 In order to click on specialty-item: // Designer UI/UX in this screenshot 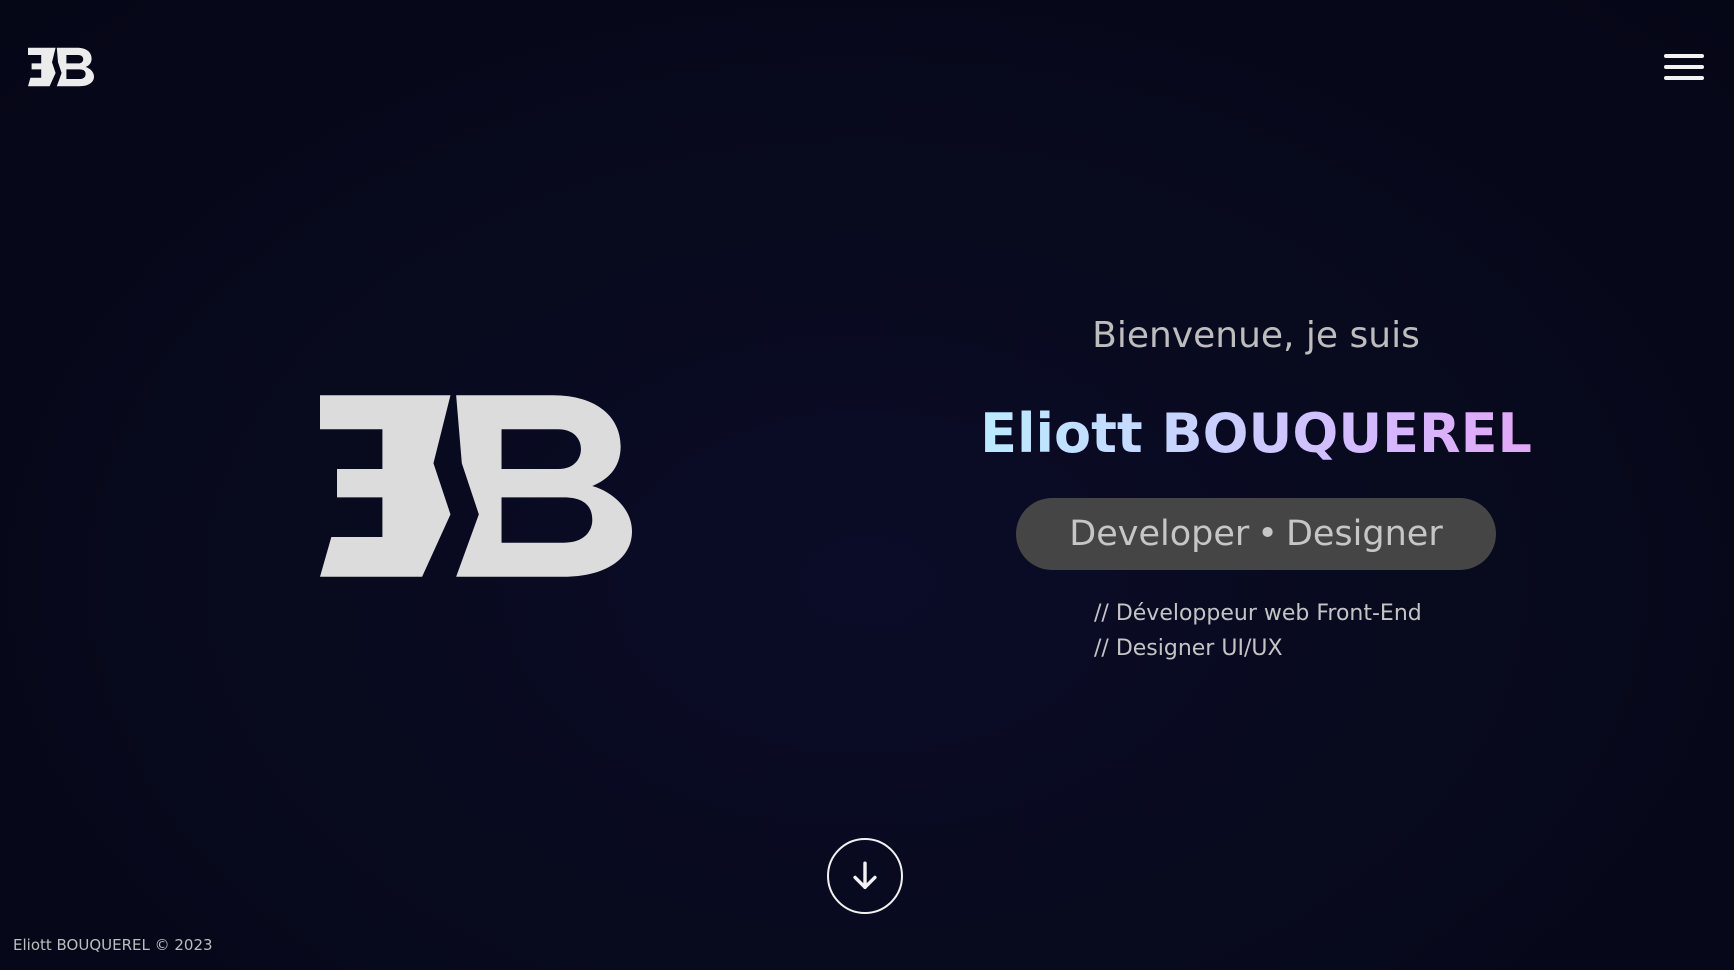, I will do `click(1188, 648)`.